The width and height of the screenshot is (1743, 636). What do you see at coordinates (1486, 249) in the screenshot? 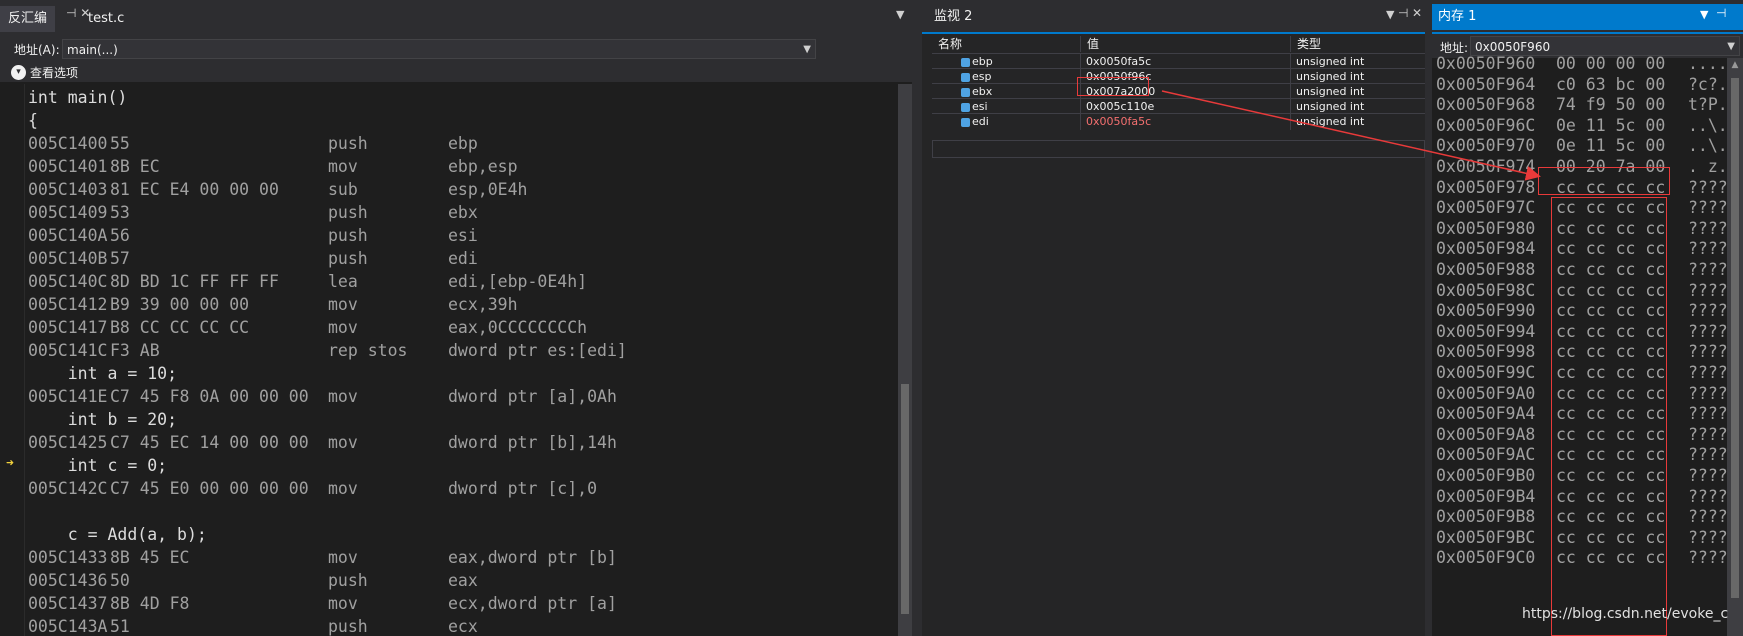
I see `memory-address: 0x0050F984` at bounding box center [1486, 249].